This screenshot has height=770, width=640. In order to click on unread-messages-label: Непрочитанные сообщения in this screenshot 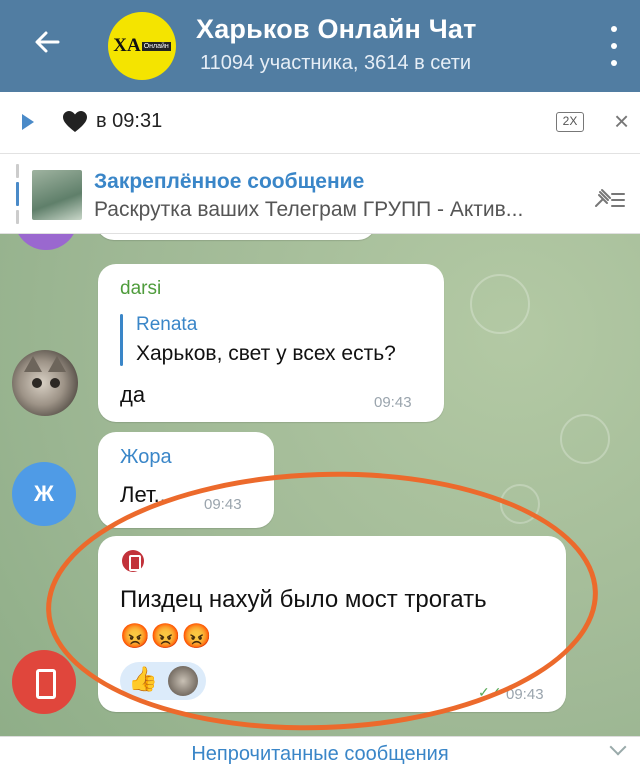, I will do `click(320, 754)`.